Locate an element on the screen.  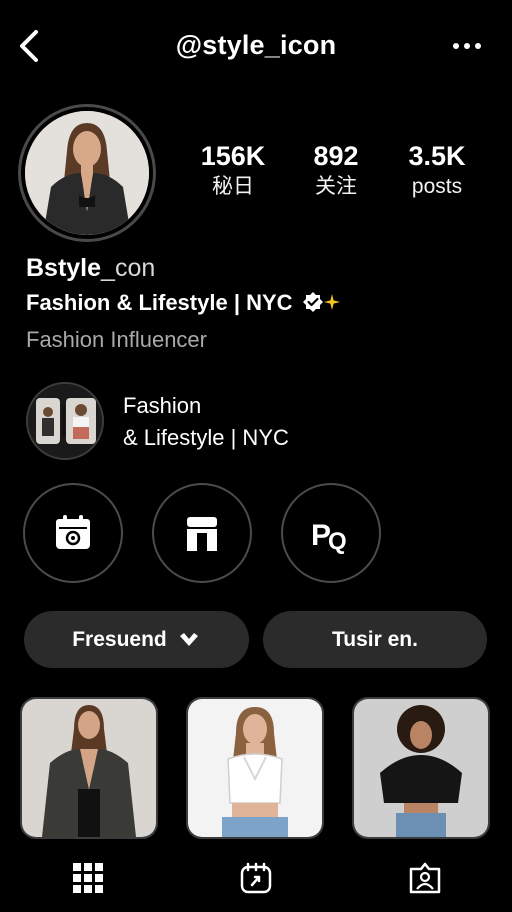
highlight-shop is located at coordinates (202, 533).